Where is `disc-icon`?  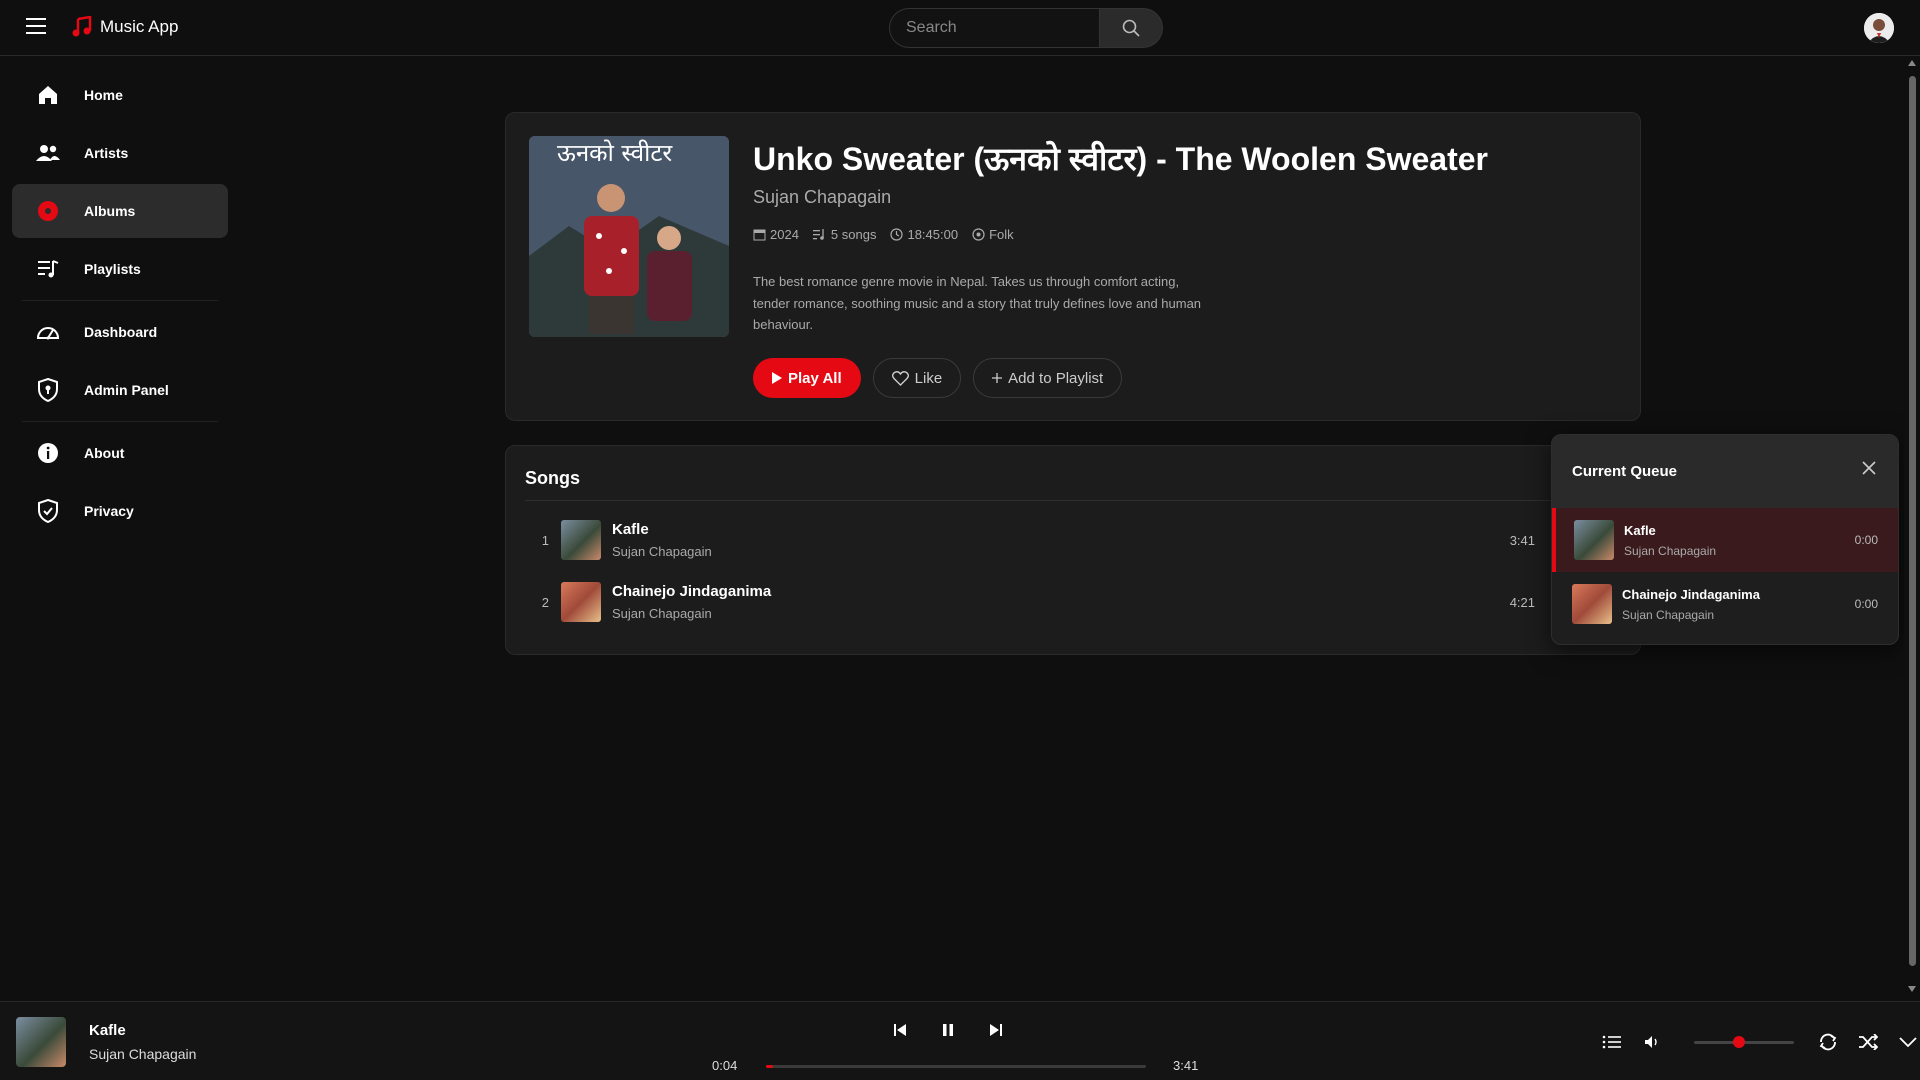 disc-icon is located at coordinates (978, 234).